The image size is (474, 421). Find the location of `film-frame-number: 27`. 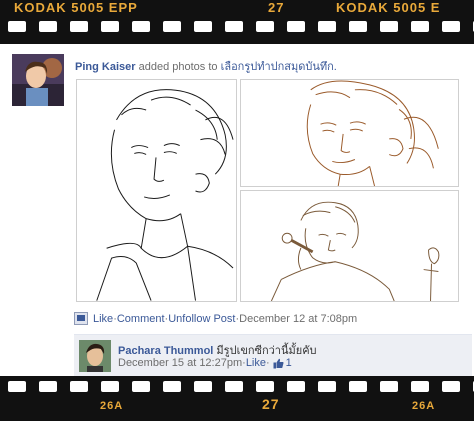

film-frame-number: 27 is located at coordinates (276, 7).